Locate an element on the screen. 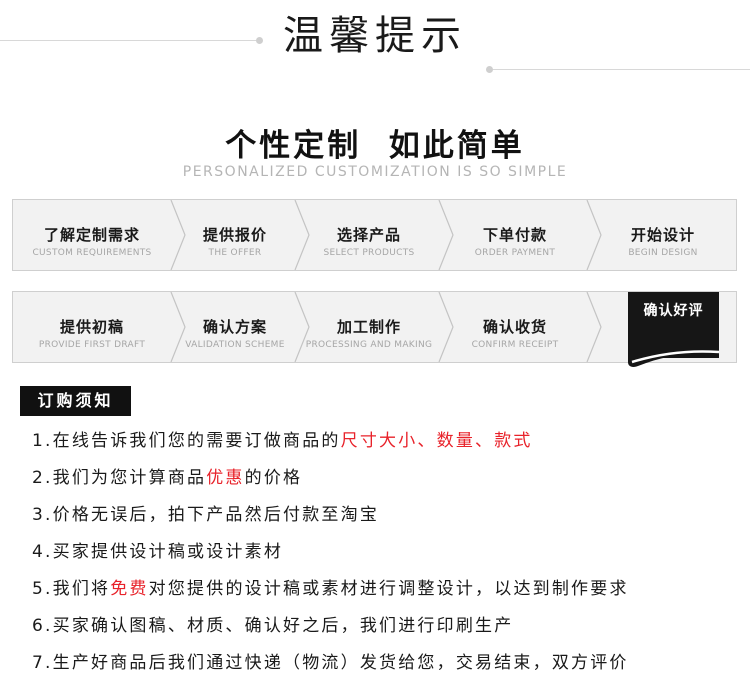  step-title: 开始设计 is located at coordinates (662, 235).